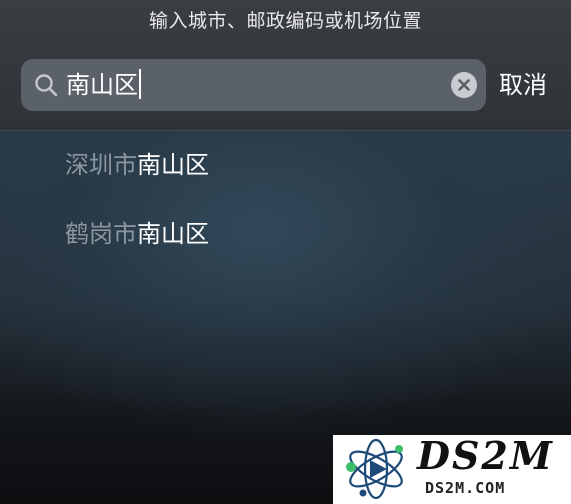 The height and width of the screenshot is (504, 571). I want to click on clear-search-icon, so click(464, 85).